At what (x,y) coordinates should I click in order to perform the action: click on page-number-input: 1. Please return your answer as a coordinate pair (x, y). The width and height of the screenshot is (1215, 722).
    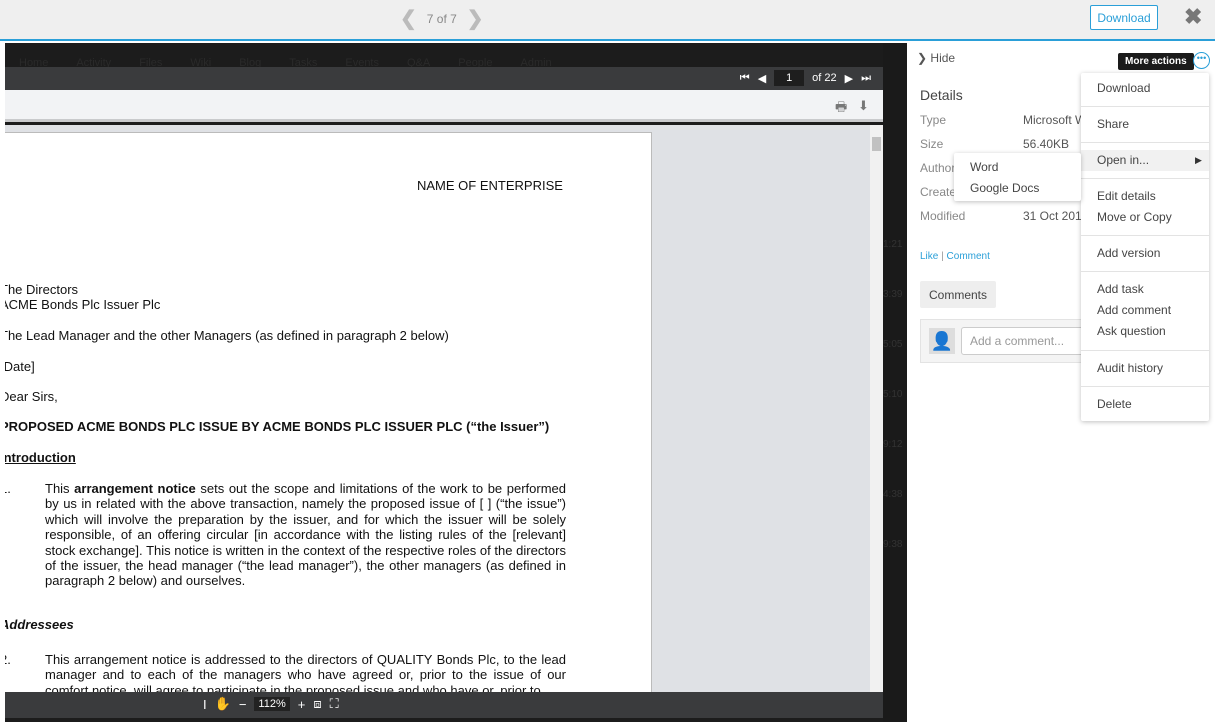
    Looking at the image, I should click on (789, 78).